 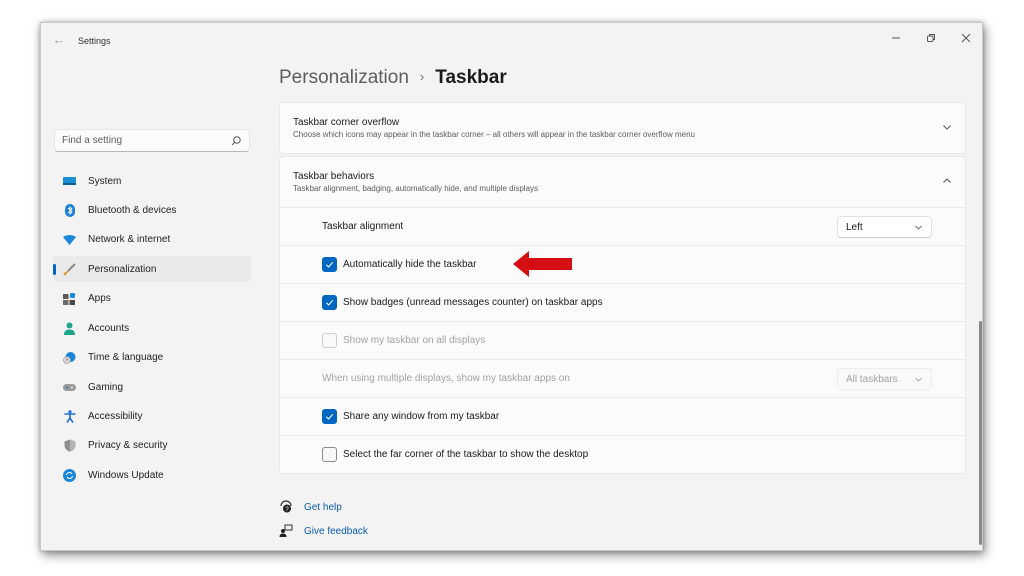 What do you see at coordinates (69, 475) in the screenshot?
I see `refresh-icon` at bounding box center [69, 475].